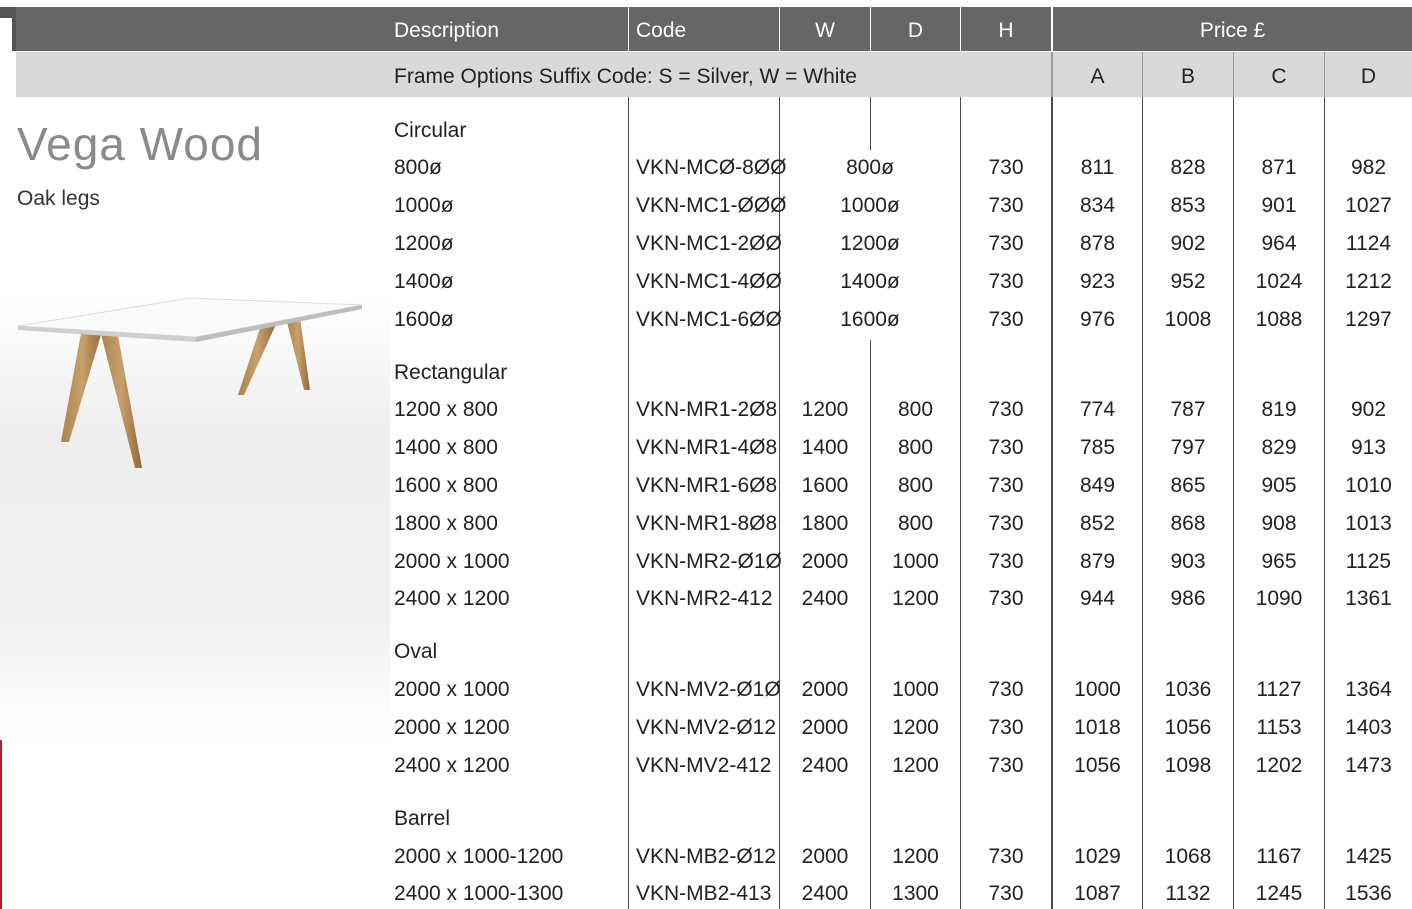 The image size is (1412, 909). I want to click on row-diameter: 1600ø, so click(870, 319).